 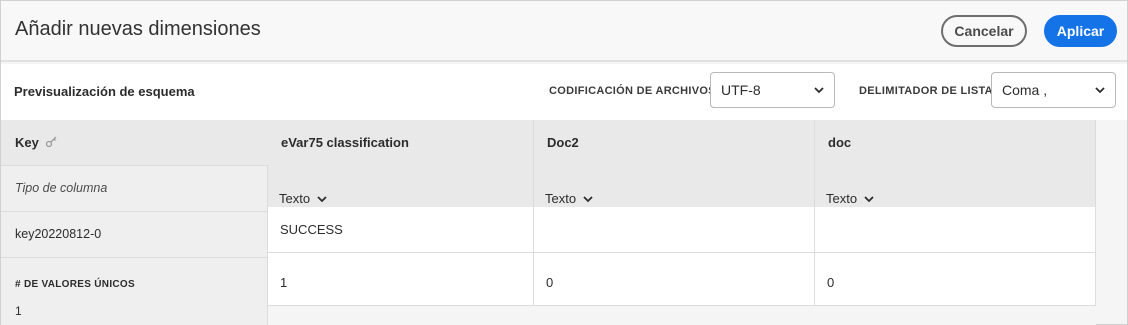 What do you see at coordinates (18, 311) in the screenshot?
I see `unique-values-count: 1` at bounding box center [18, 311].